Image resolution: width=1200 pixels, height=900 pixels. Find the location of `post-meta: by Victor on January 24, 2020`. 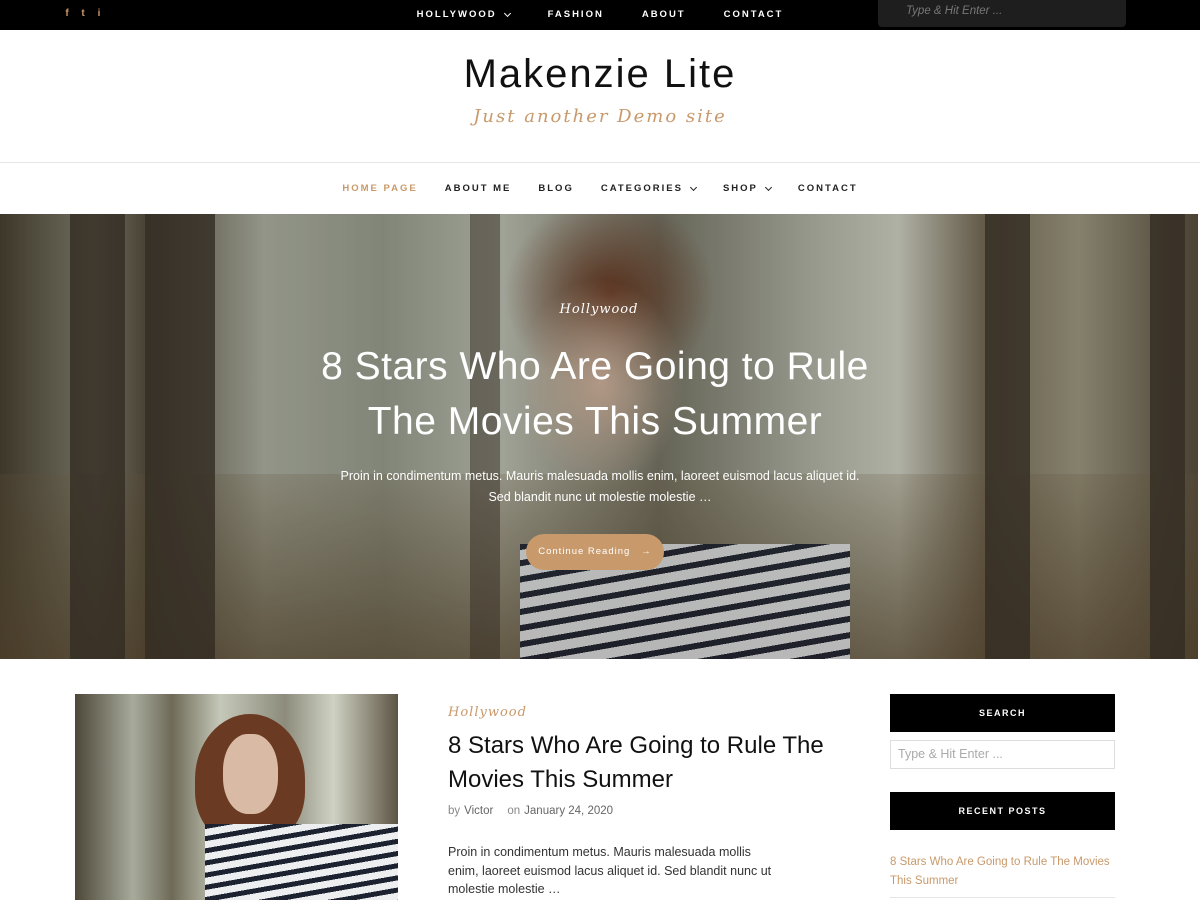

post-meta: by Victor on January 24, 2020 is located at coordinates (531, 811).